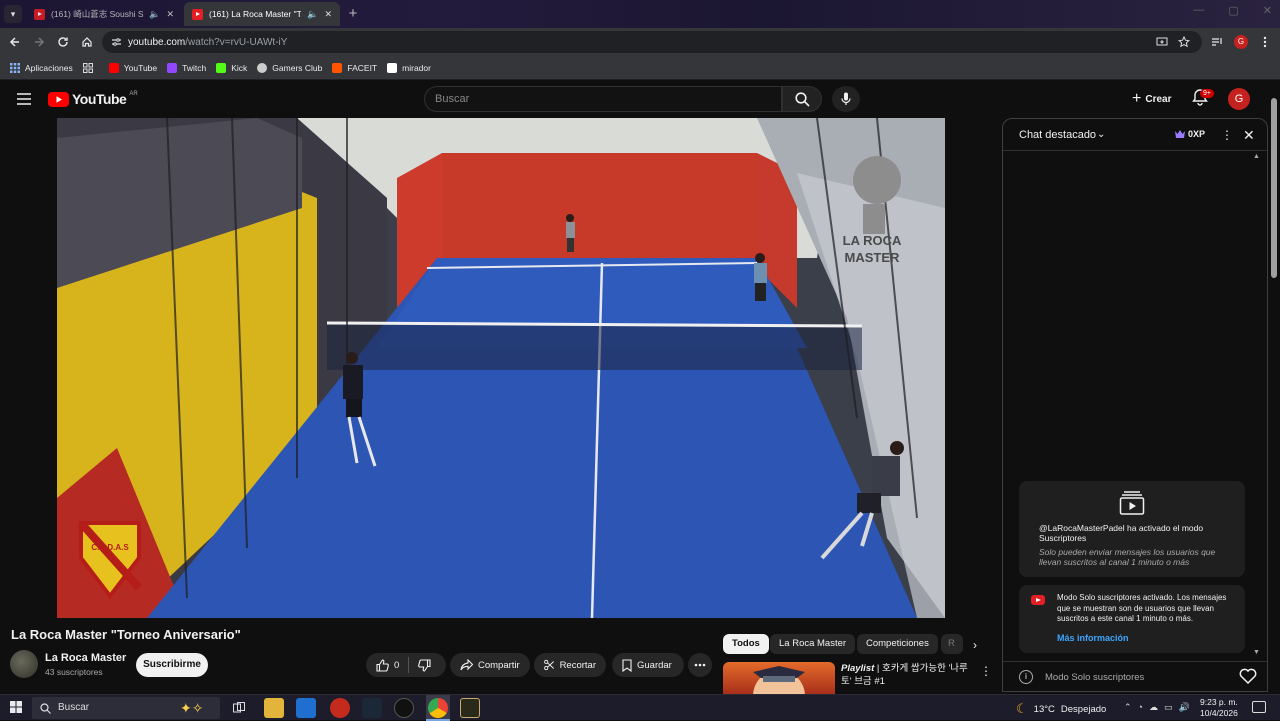 This screenshot has width=1280, height=721. What do you see at coordinates (1233, 10) in the screenshot?
I see `maximize-icon: ▢` at bounding box center [1233, 10].